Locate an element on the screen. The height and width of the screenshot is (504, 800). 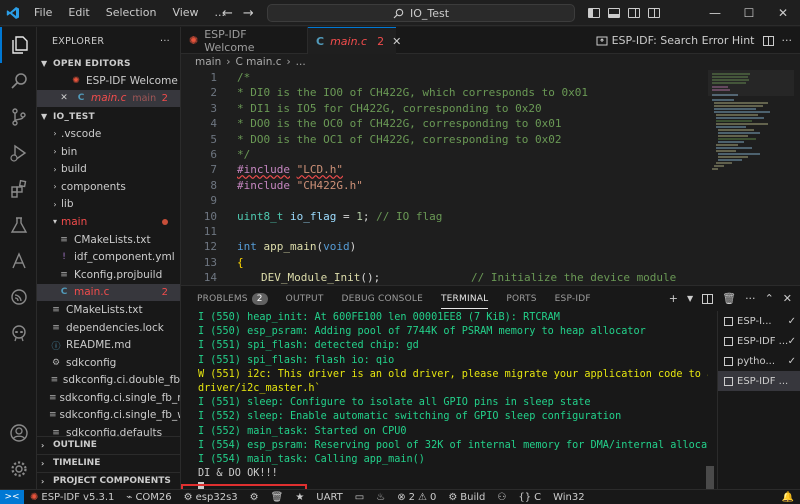
build-item: ⚙ Build is located at coordinates (466, 497).